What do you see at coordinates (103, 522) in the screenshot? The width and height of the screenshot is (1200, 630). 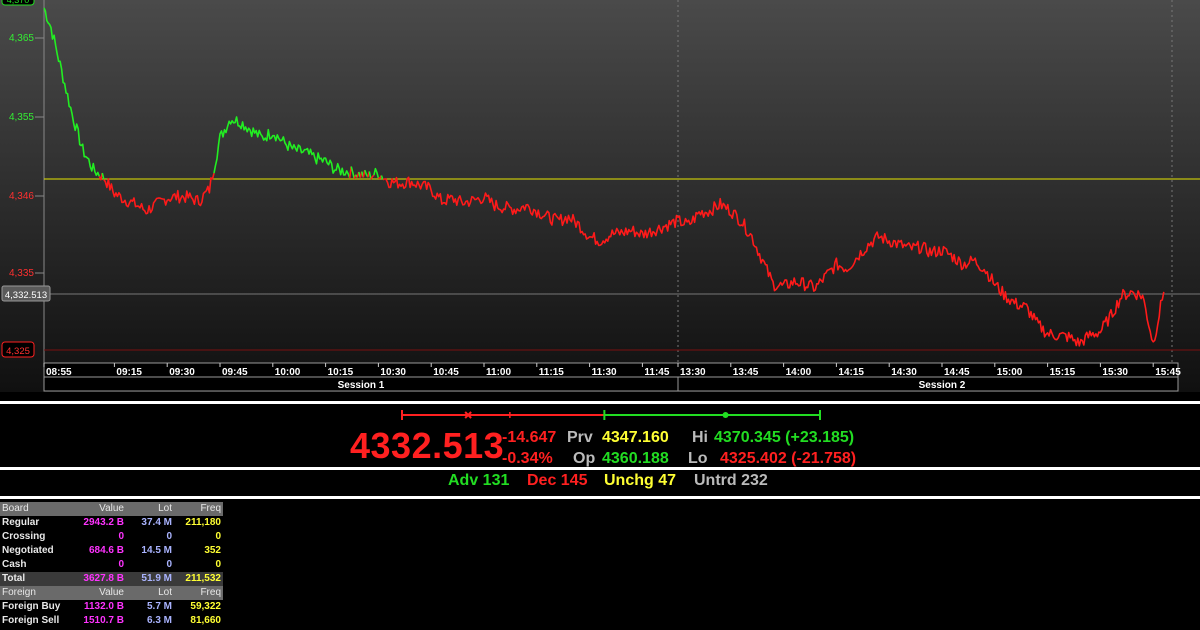 I see `row-value: 2943.2 B` at bounding box center [103, 522].